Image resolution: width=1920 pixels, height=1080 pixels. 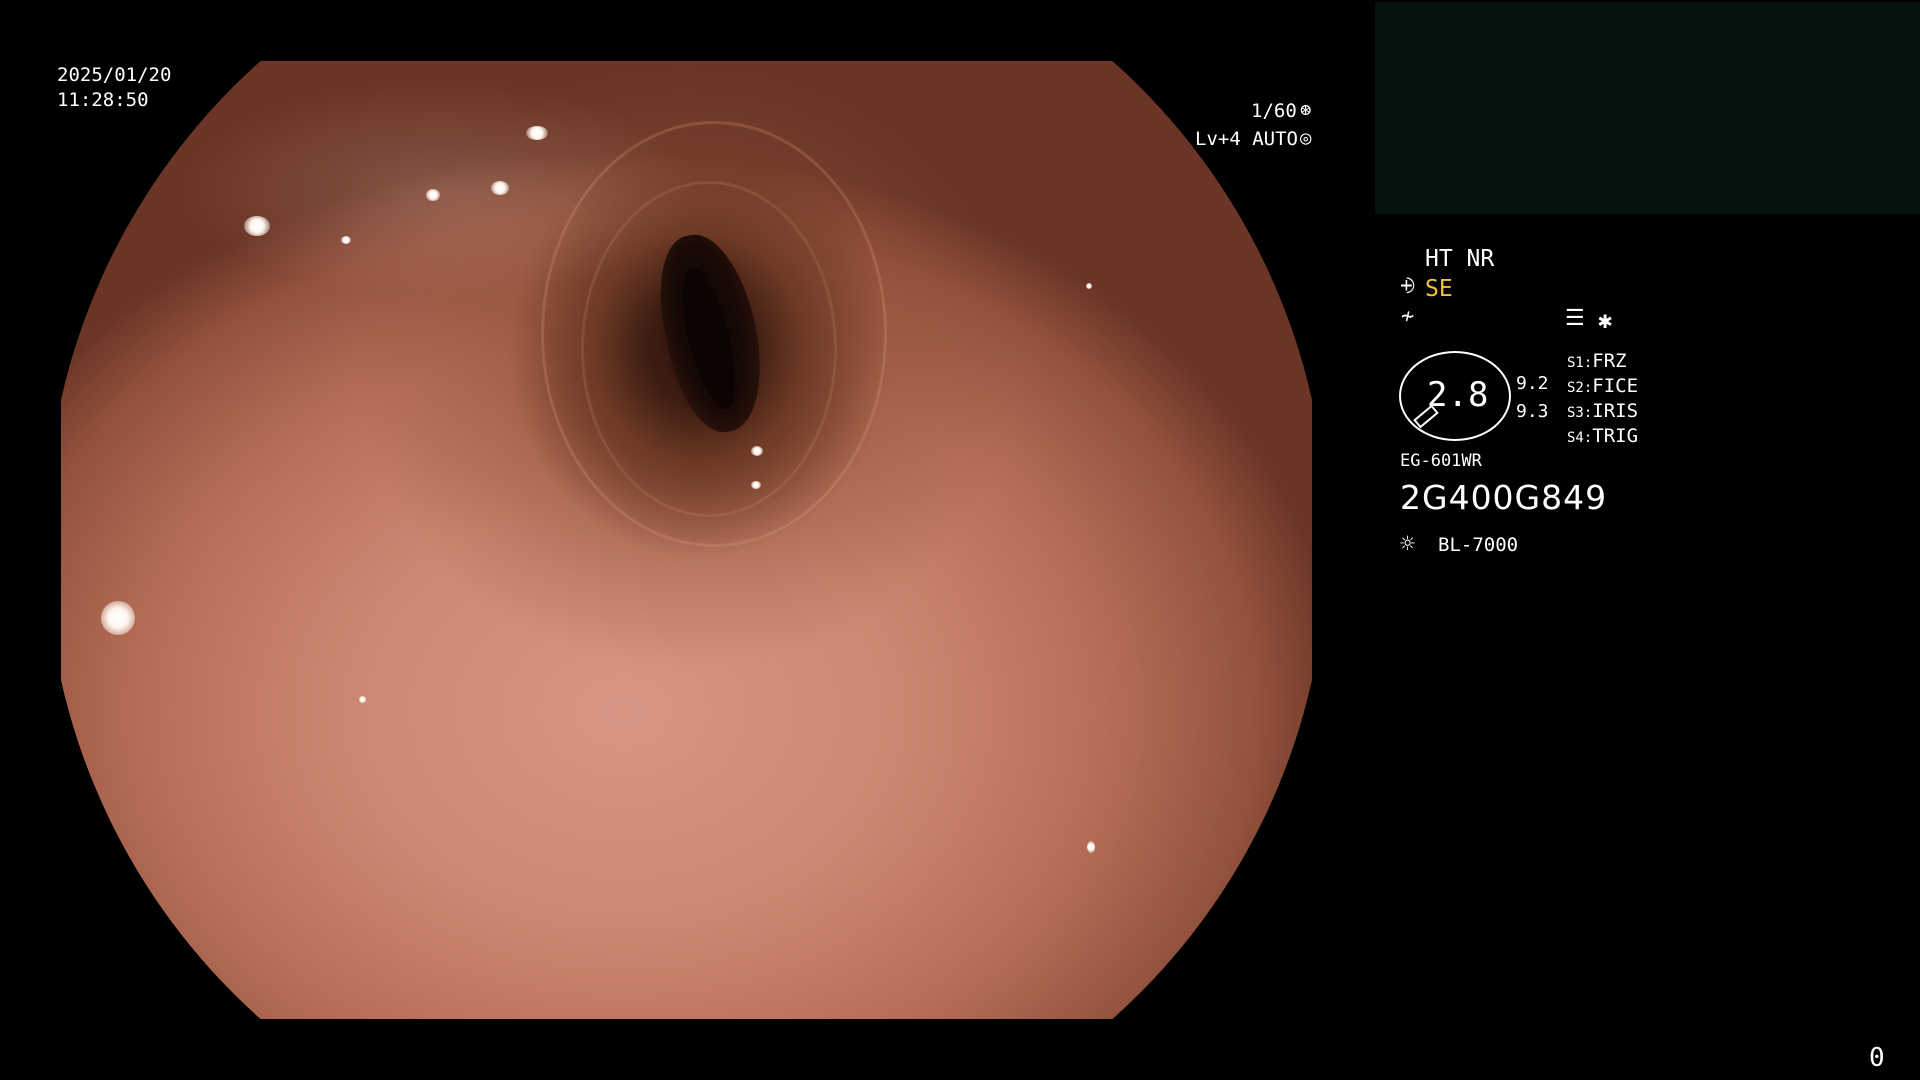 What do you see at coordinates (1647, 108) in the screenshot?
I see `thumbnail-area` at bounding box center [1647, 108].